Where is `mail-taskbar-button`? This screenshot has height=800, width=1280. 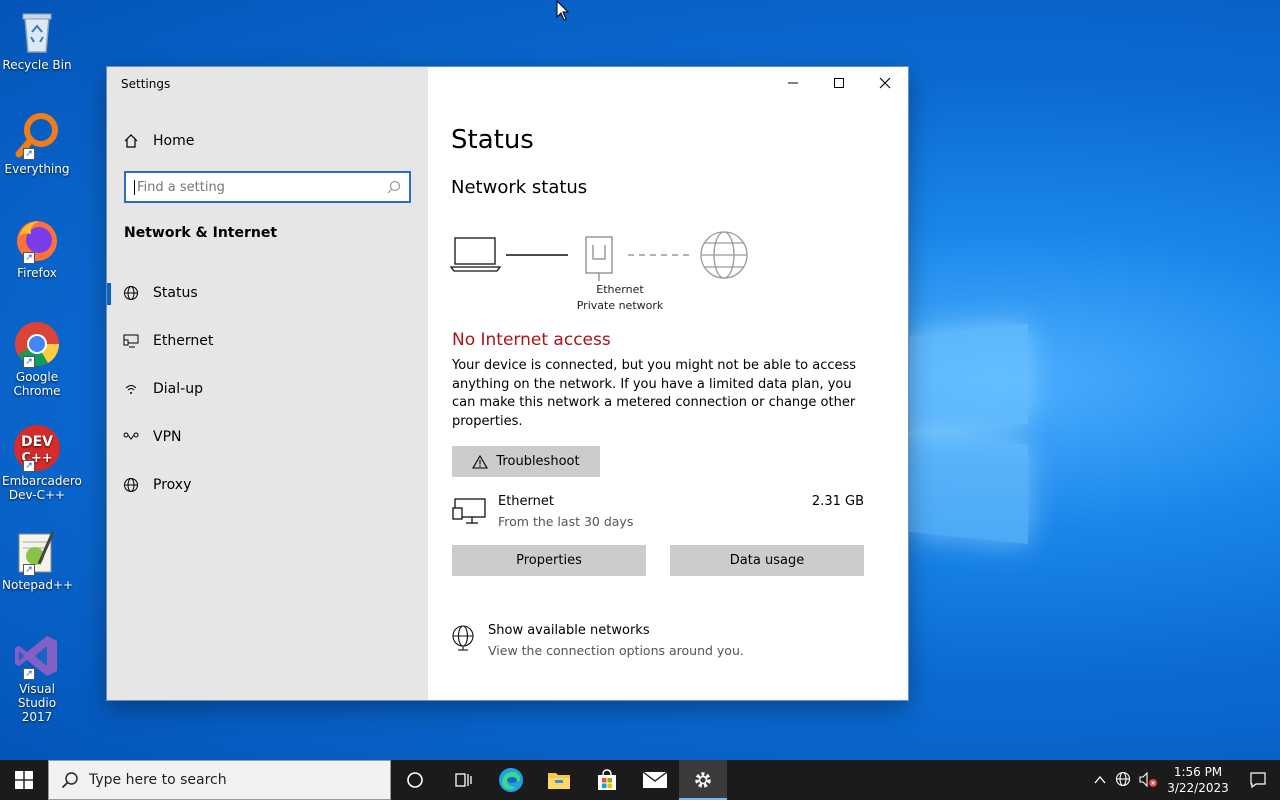 mail-taskbar-button is located at coordinates (655, 780).